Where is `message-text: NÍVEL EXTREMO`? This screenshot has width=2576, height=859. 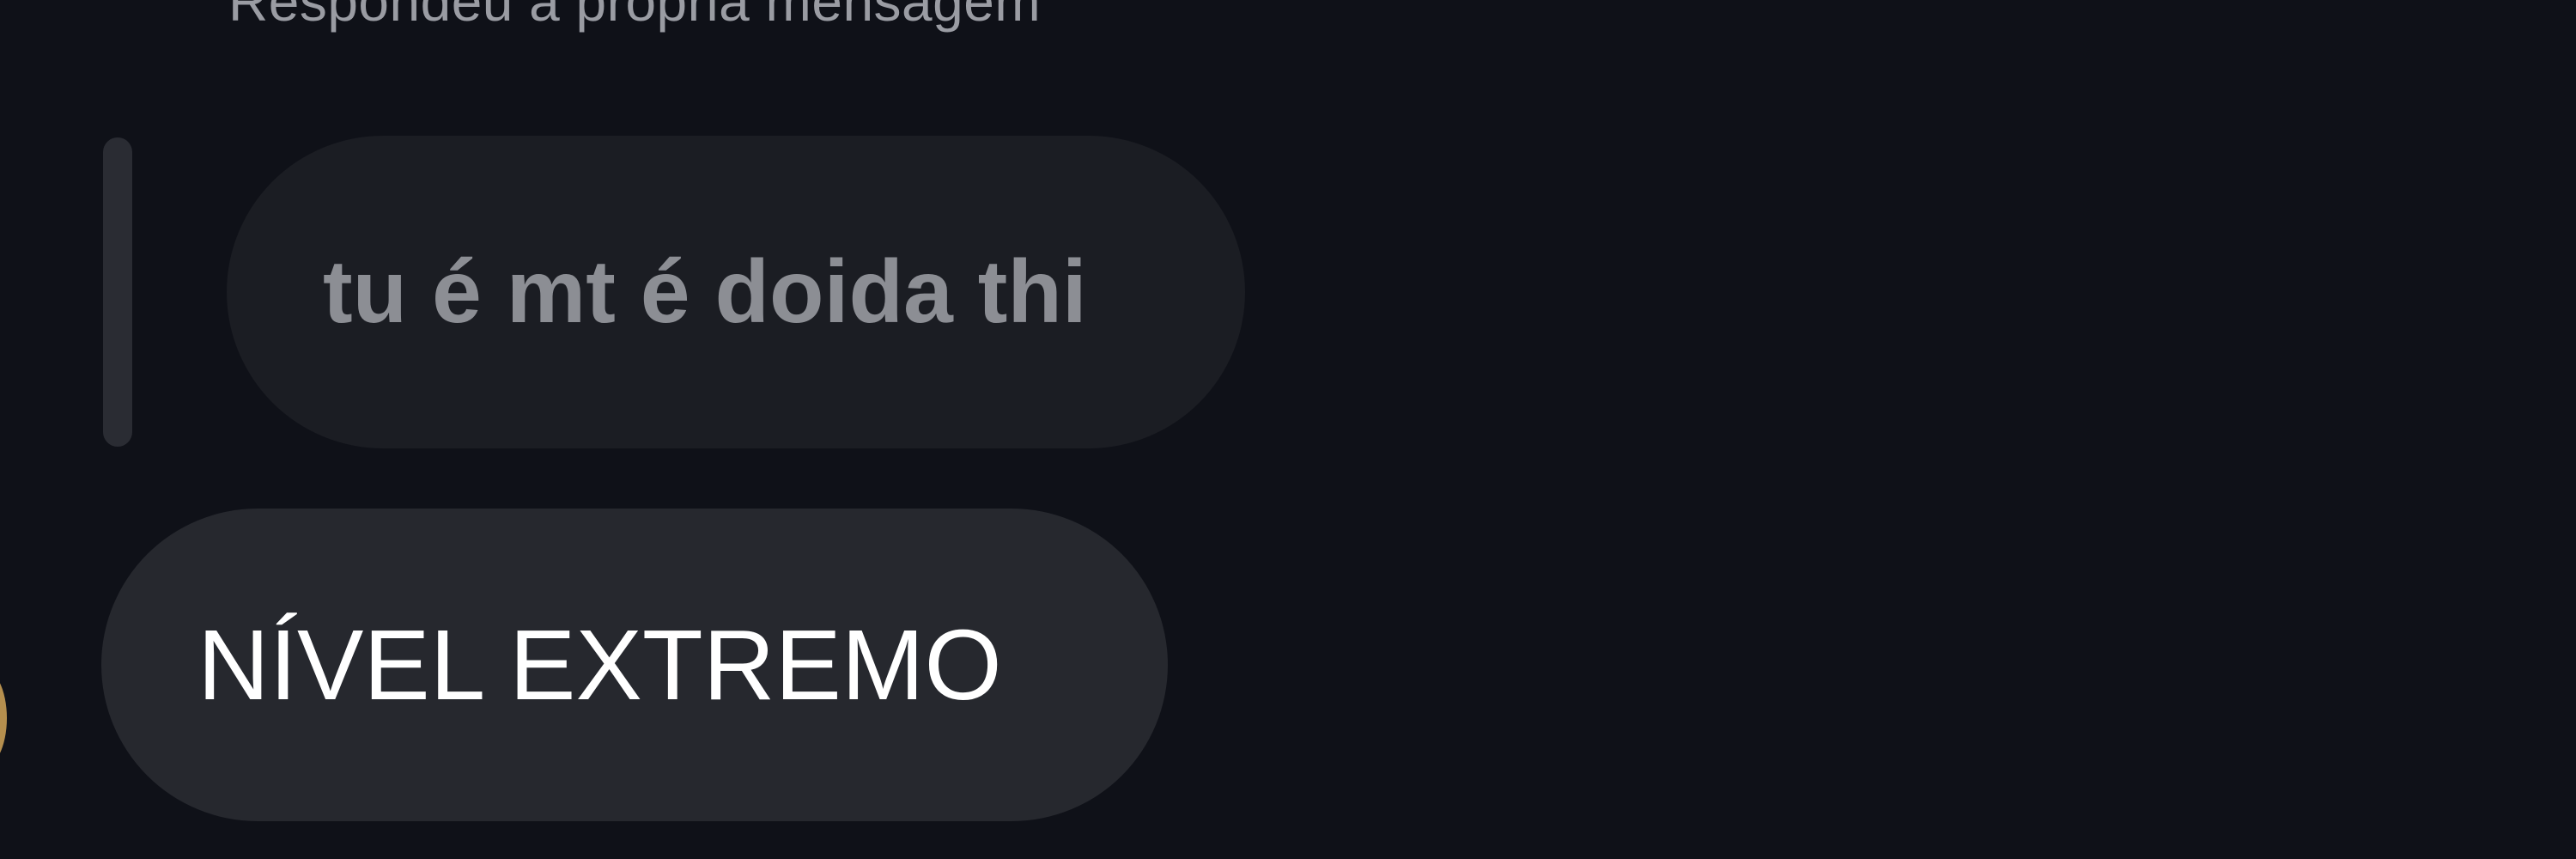 message-text: NÍVEL EXTREMO is located at coordinates (599, 665).